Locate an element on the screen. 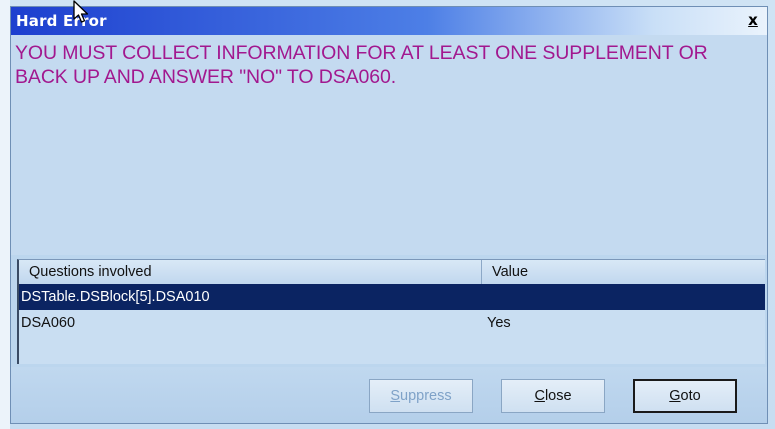 Image resolution: width=775 pixels, height=429 pixels. question-cell: DSA060 is located at coordinates (48, 323).